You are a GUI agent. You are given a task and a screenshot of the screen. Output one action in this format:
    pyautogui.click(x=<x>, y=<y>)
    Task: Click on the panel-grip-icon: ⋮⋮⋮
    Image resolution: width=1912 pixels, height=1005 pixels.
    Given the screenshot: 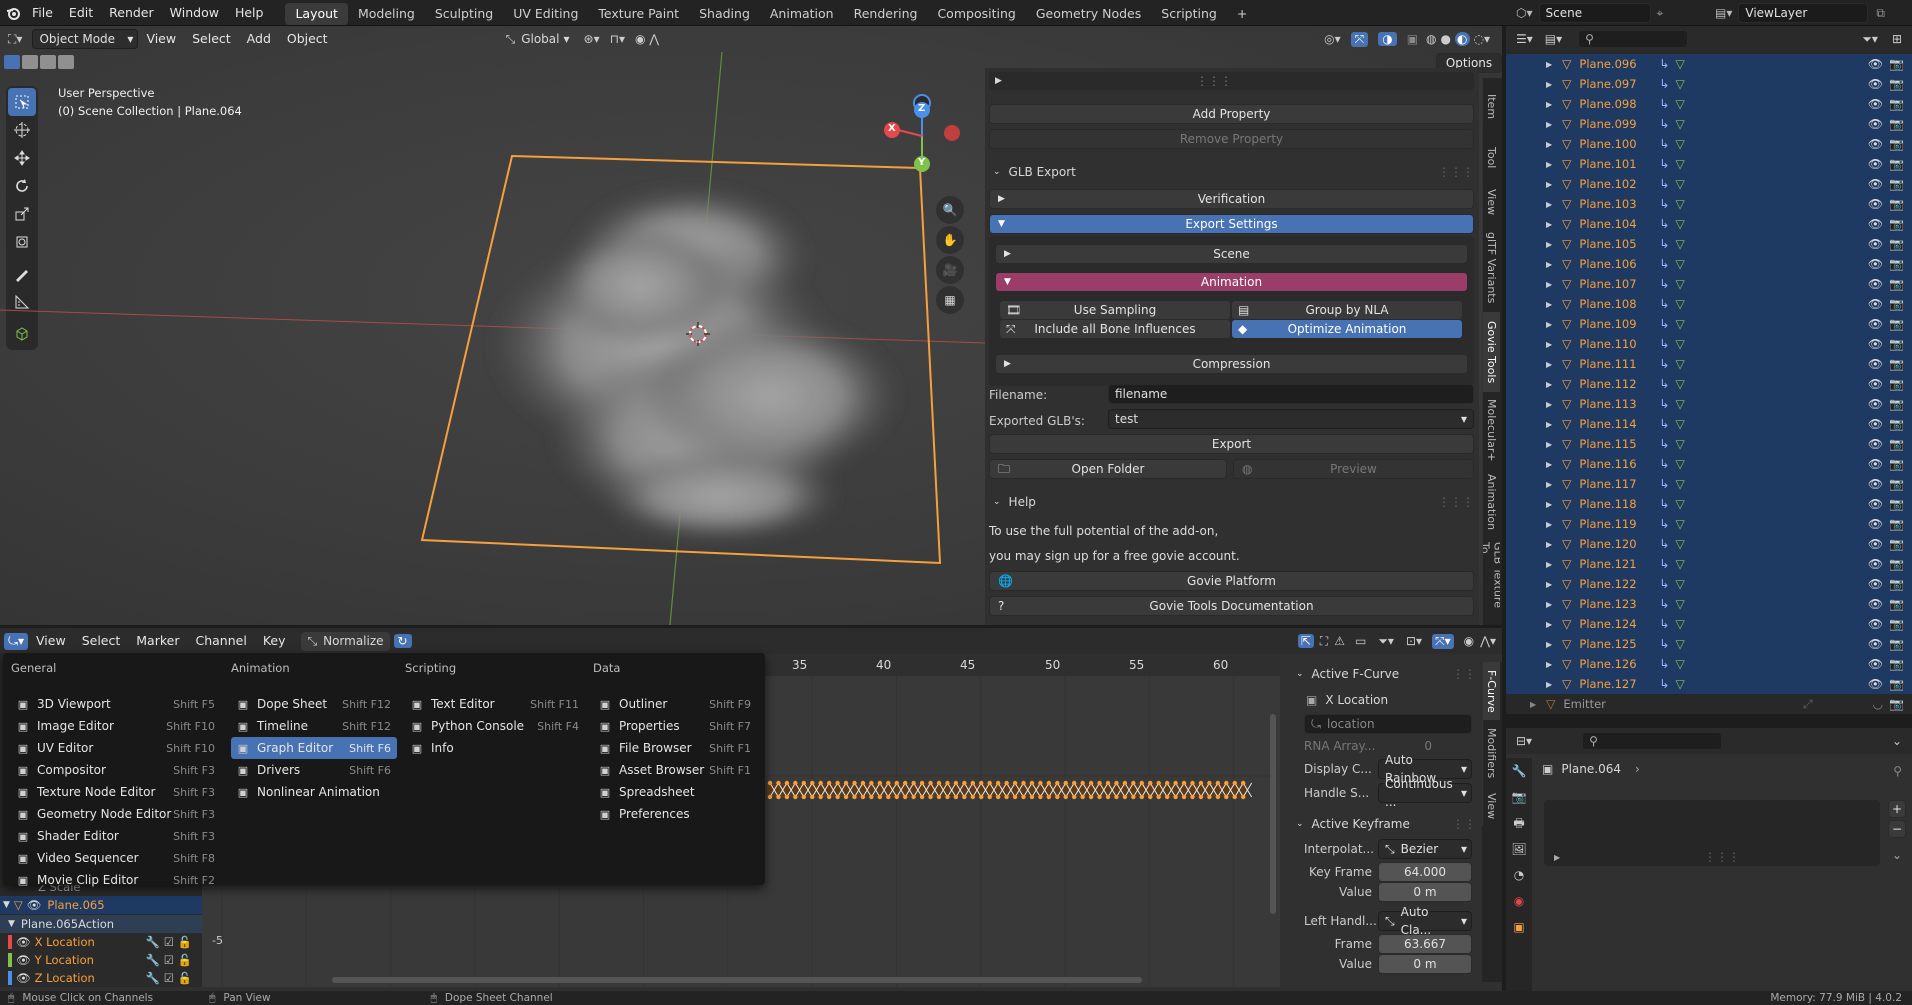 What is the action you would take?
    pyautogui.click(x=1722, y=857)
    